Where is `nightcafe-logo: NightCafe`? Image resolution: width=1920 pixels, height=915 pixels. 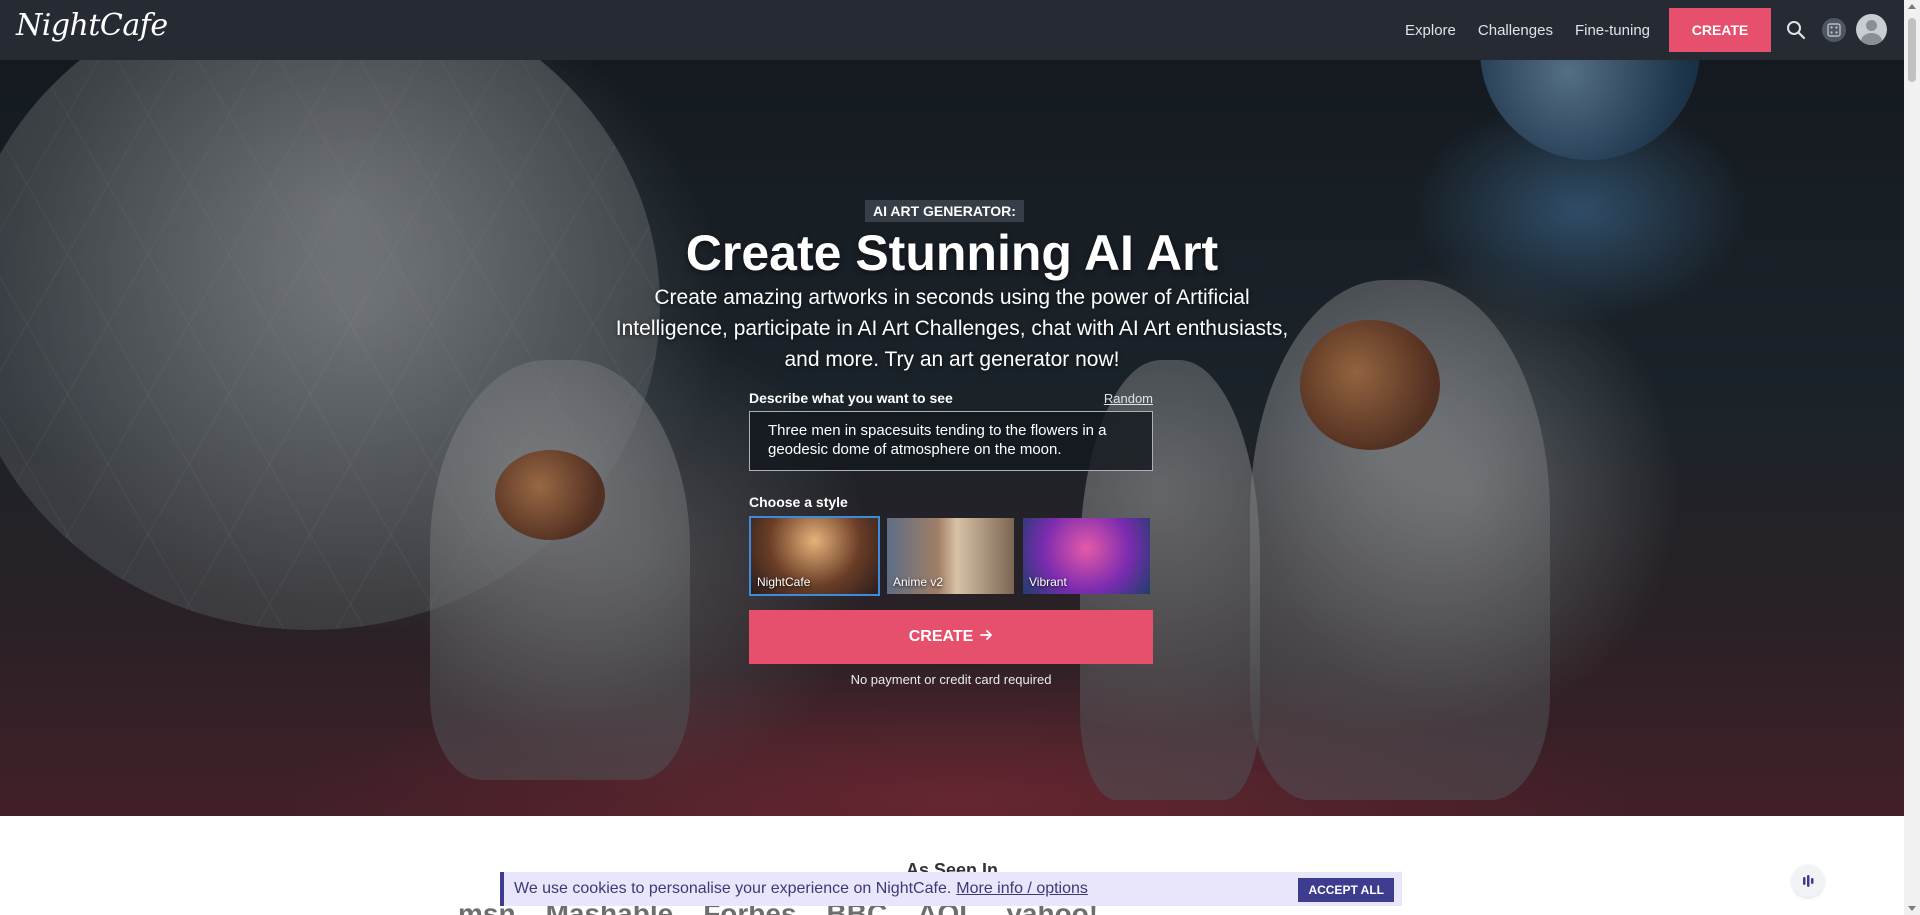 nightcafe-logo: NightCafe is located at coordinates (92, 25).